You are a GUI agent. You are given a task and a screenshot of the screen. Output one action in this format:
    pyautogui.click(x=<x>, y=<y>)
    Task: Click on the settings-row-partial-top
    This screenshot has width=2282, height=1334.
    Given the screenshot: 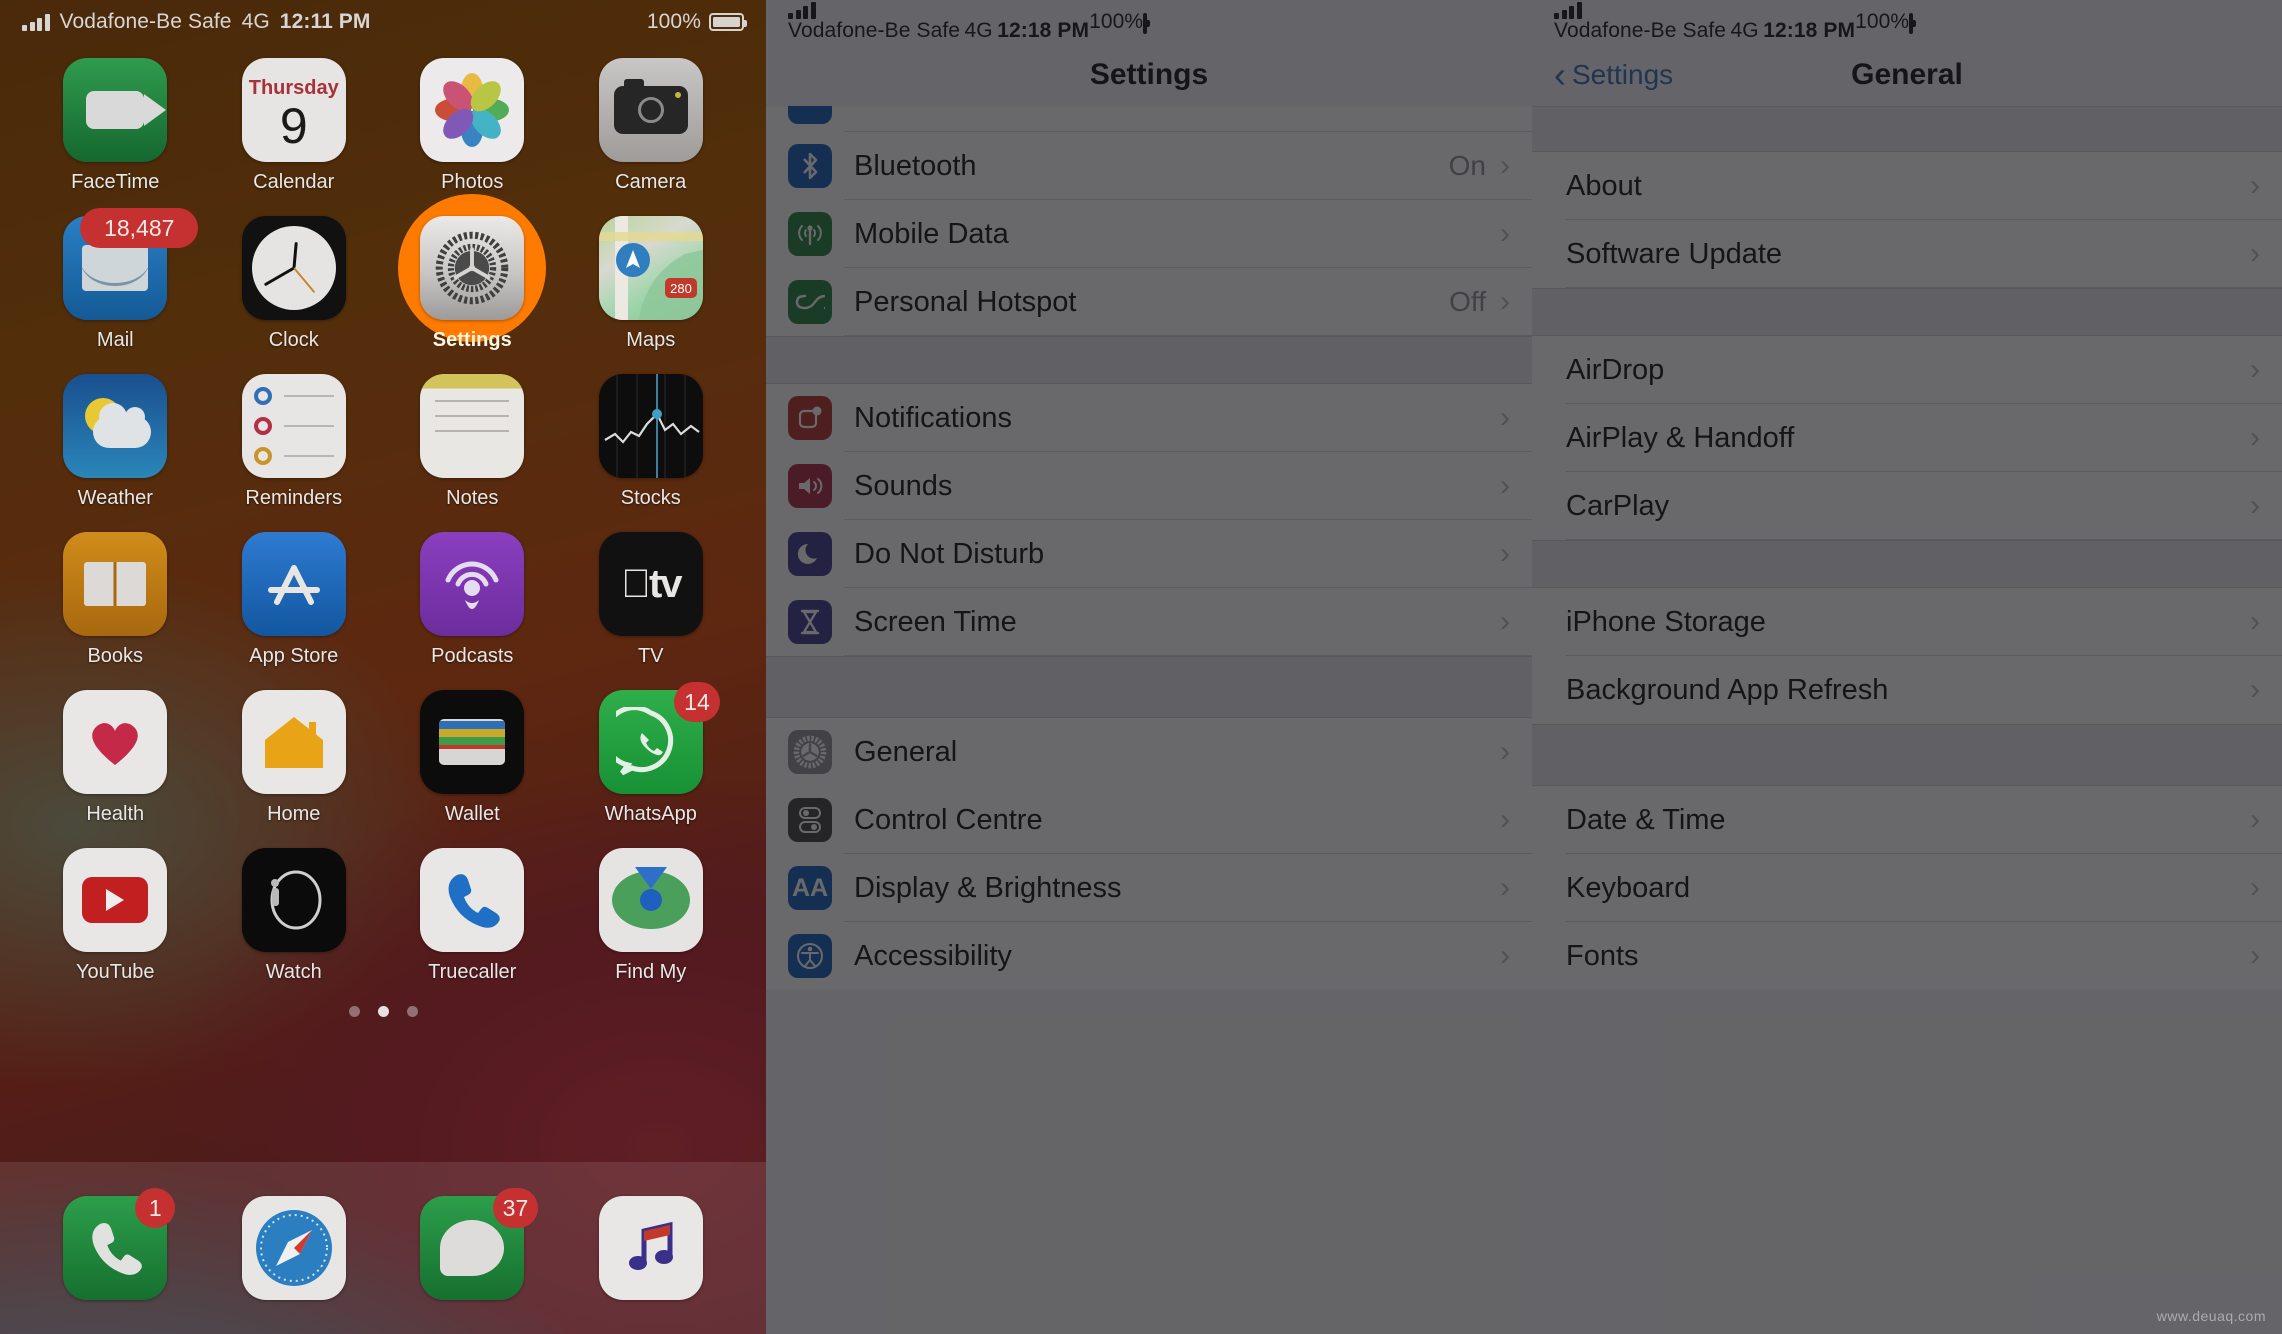 What is the action you would take?
    pyautogui.click(x=1149, y=119)
    